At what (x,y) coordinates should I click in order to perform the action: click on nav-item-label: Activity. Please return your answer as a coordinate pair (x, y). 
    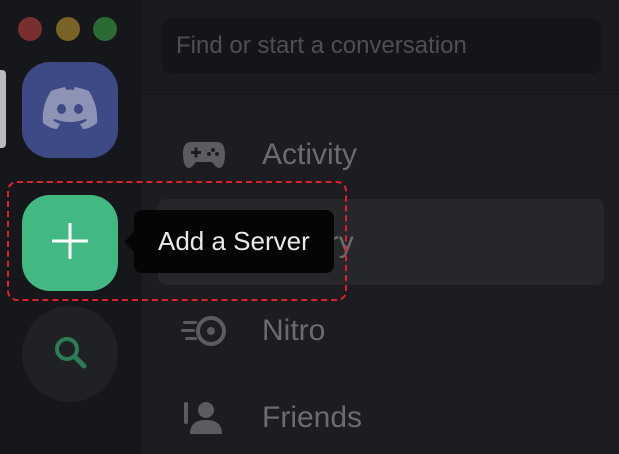
    Looking at the image, I should click on (310, 154).